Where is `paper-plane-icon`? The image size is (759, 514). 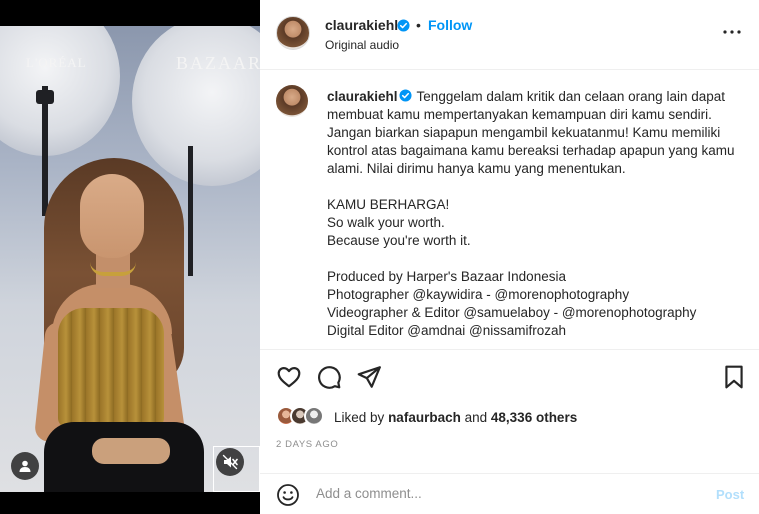 paper-plane-icon is located at coordinates (369, 377).